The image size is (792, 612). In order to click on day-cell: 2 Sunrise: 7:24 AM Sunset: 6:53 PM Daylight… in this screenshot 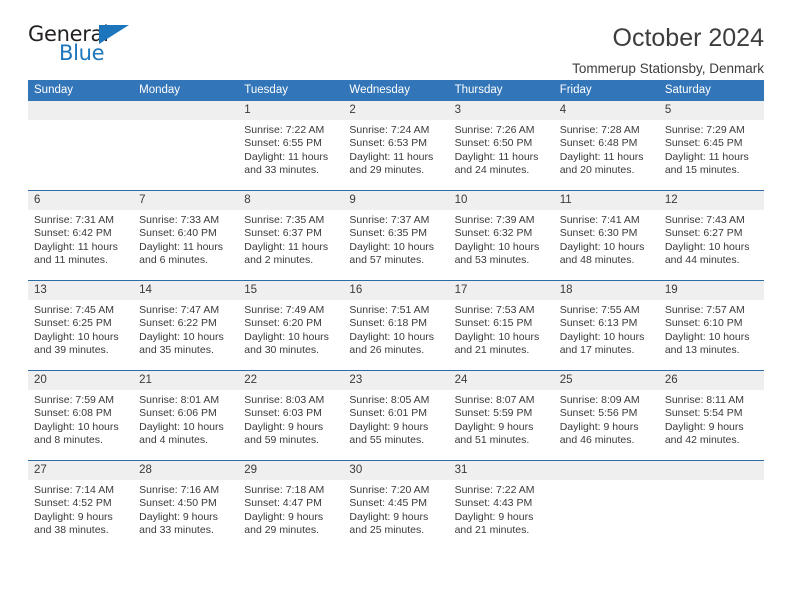, I will do `click(396, 146)`.